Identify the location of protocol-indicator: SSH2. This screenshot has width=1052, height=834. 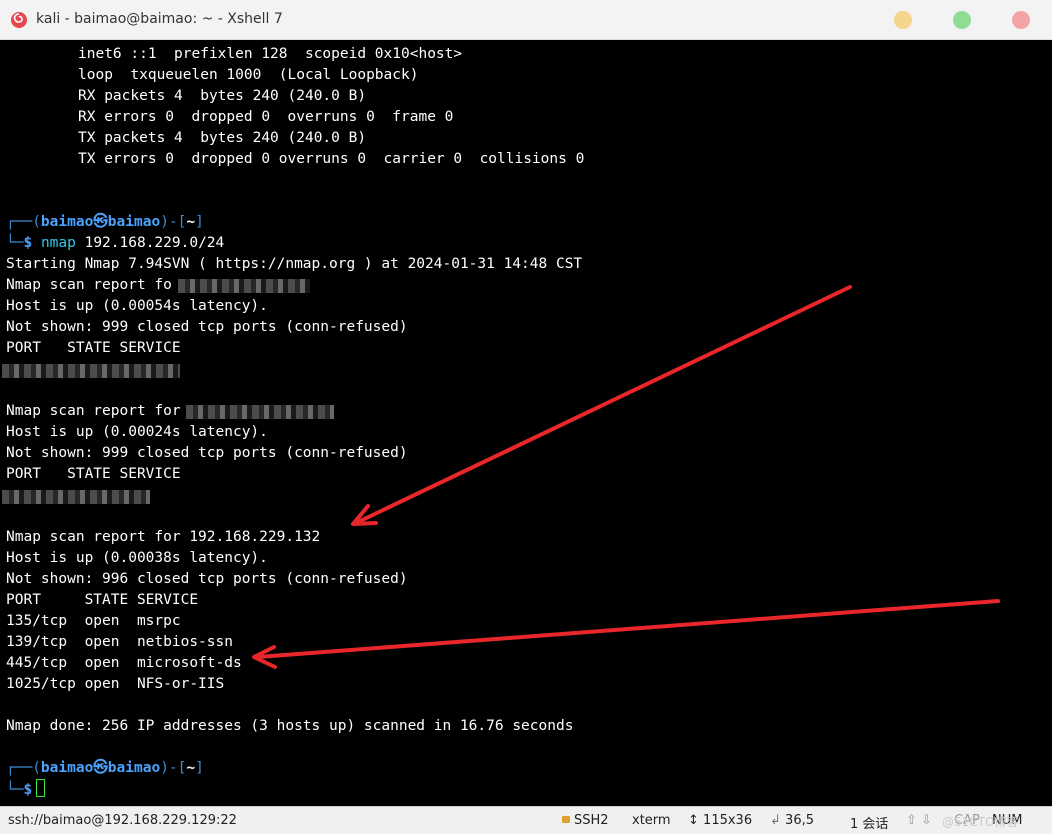
(585, 820).